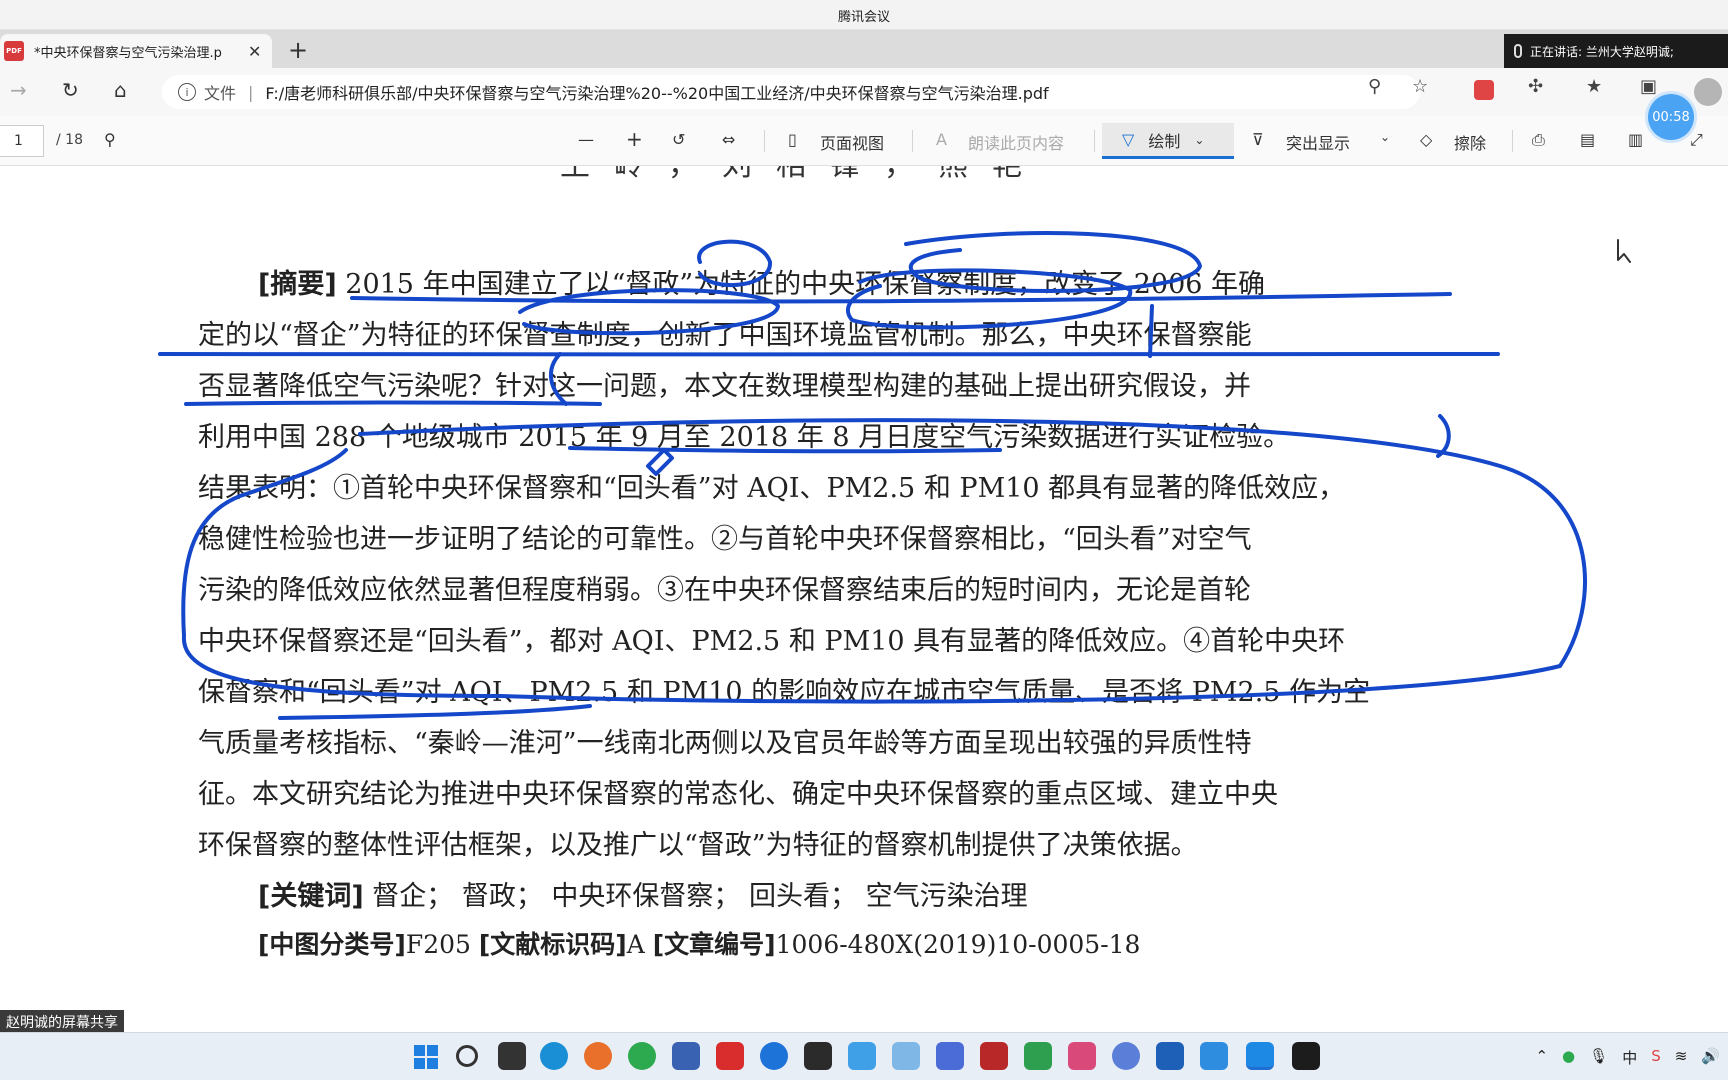  I want to click on page-number-input: 1, so click(22, 141).